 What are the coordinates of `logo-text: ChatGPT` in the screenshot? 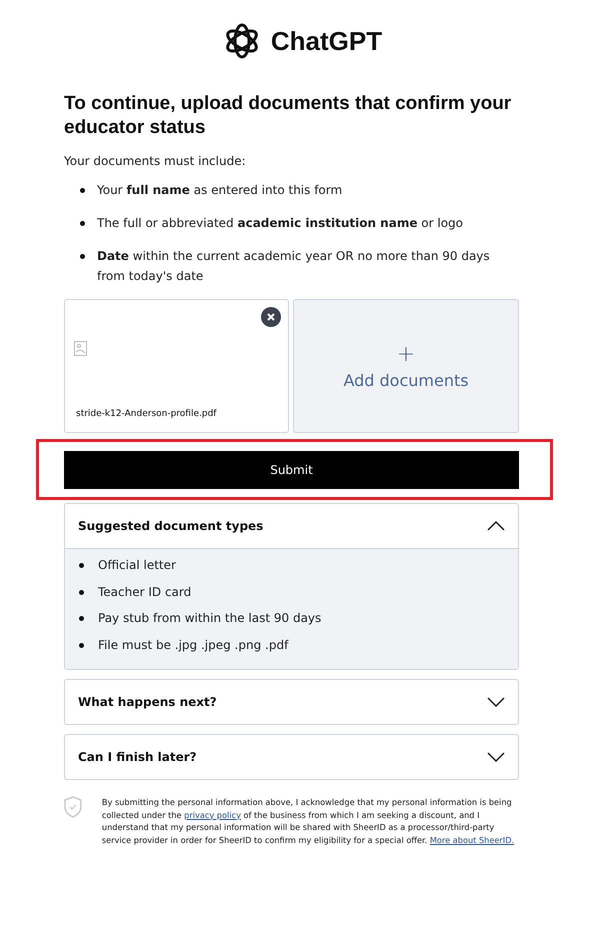 It's located at (326, 41).